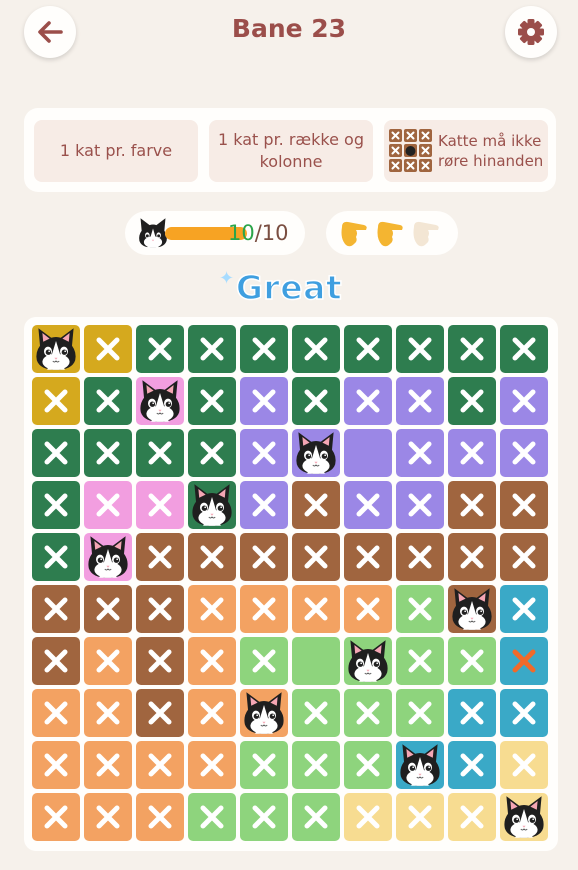  Describe the element at coordinates (531, 32) in the screenshot. I see `settings-button` at that location.